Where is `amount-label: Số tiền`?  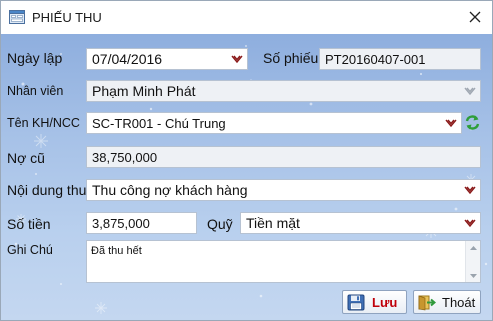 amount-label: Số tiền is located at coordinates (29, 224).